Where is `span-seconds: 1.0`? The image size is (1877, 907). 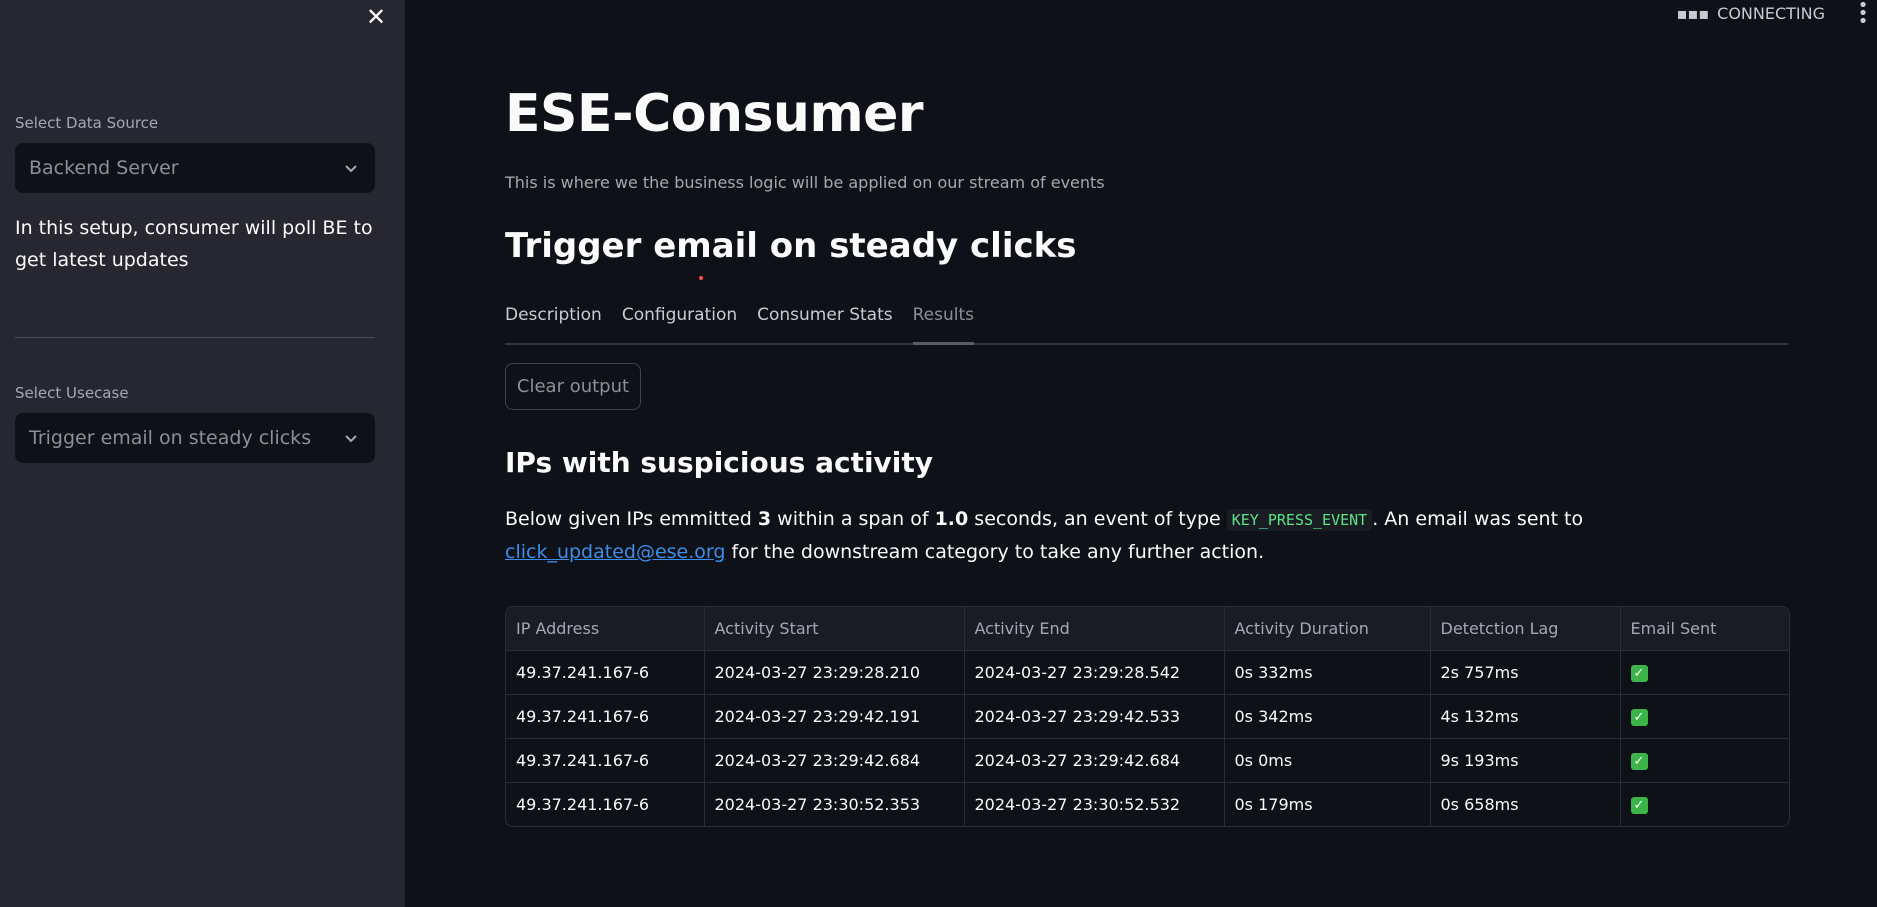 span-seconds: 1.0 is located at coordinates (951, 519).